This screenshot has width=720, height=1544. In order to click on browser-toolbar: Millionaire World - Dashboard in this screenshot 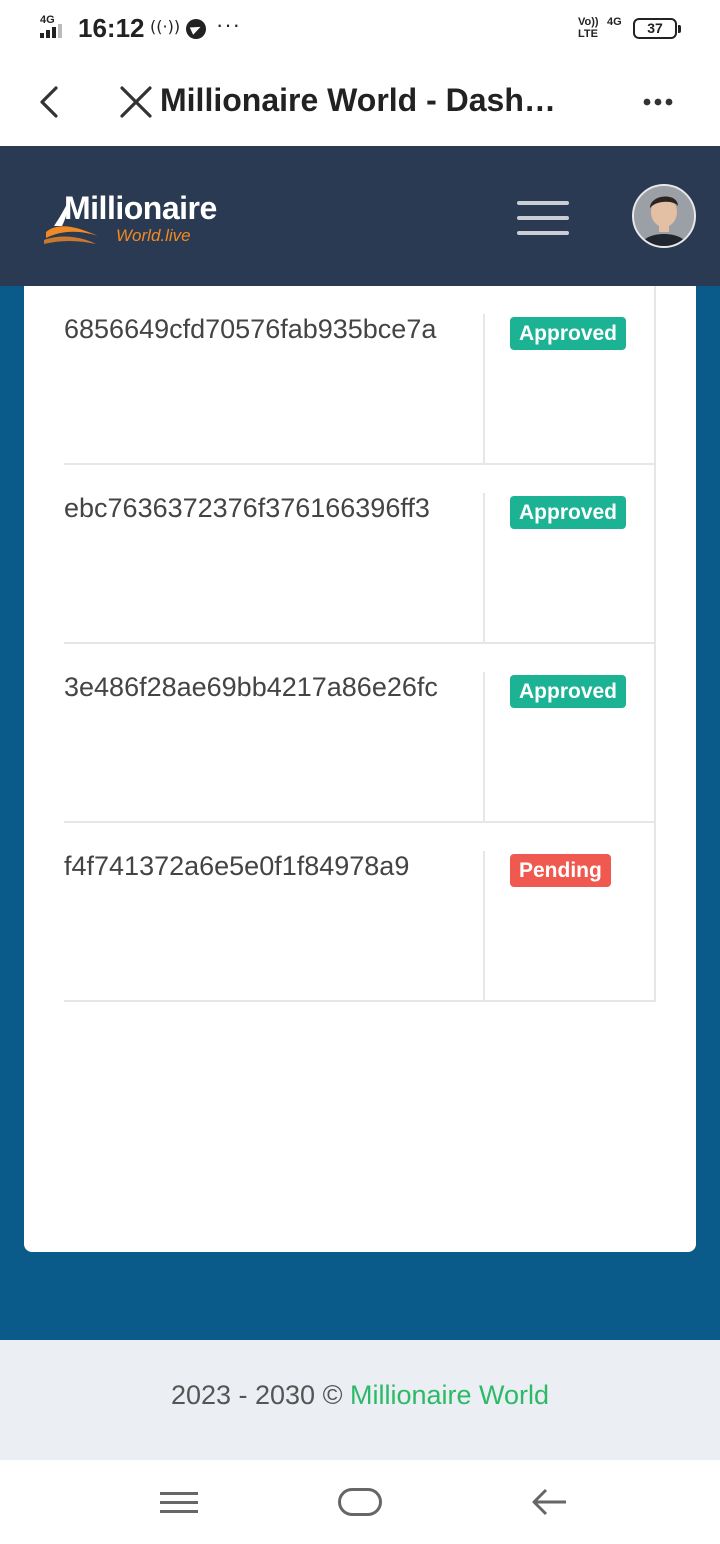, I will do `click(360, 102)`.